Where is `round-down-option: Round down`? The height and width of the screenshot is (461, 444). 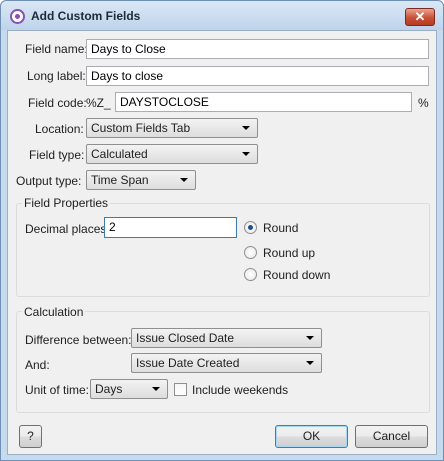
round-down-option: Round down is located at coordinates (294, 275).